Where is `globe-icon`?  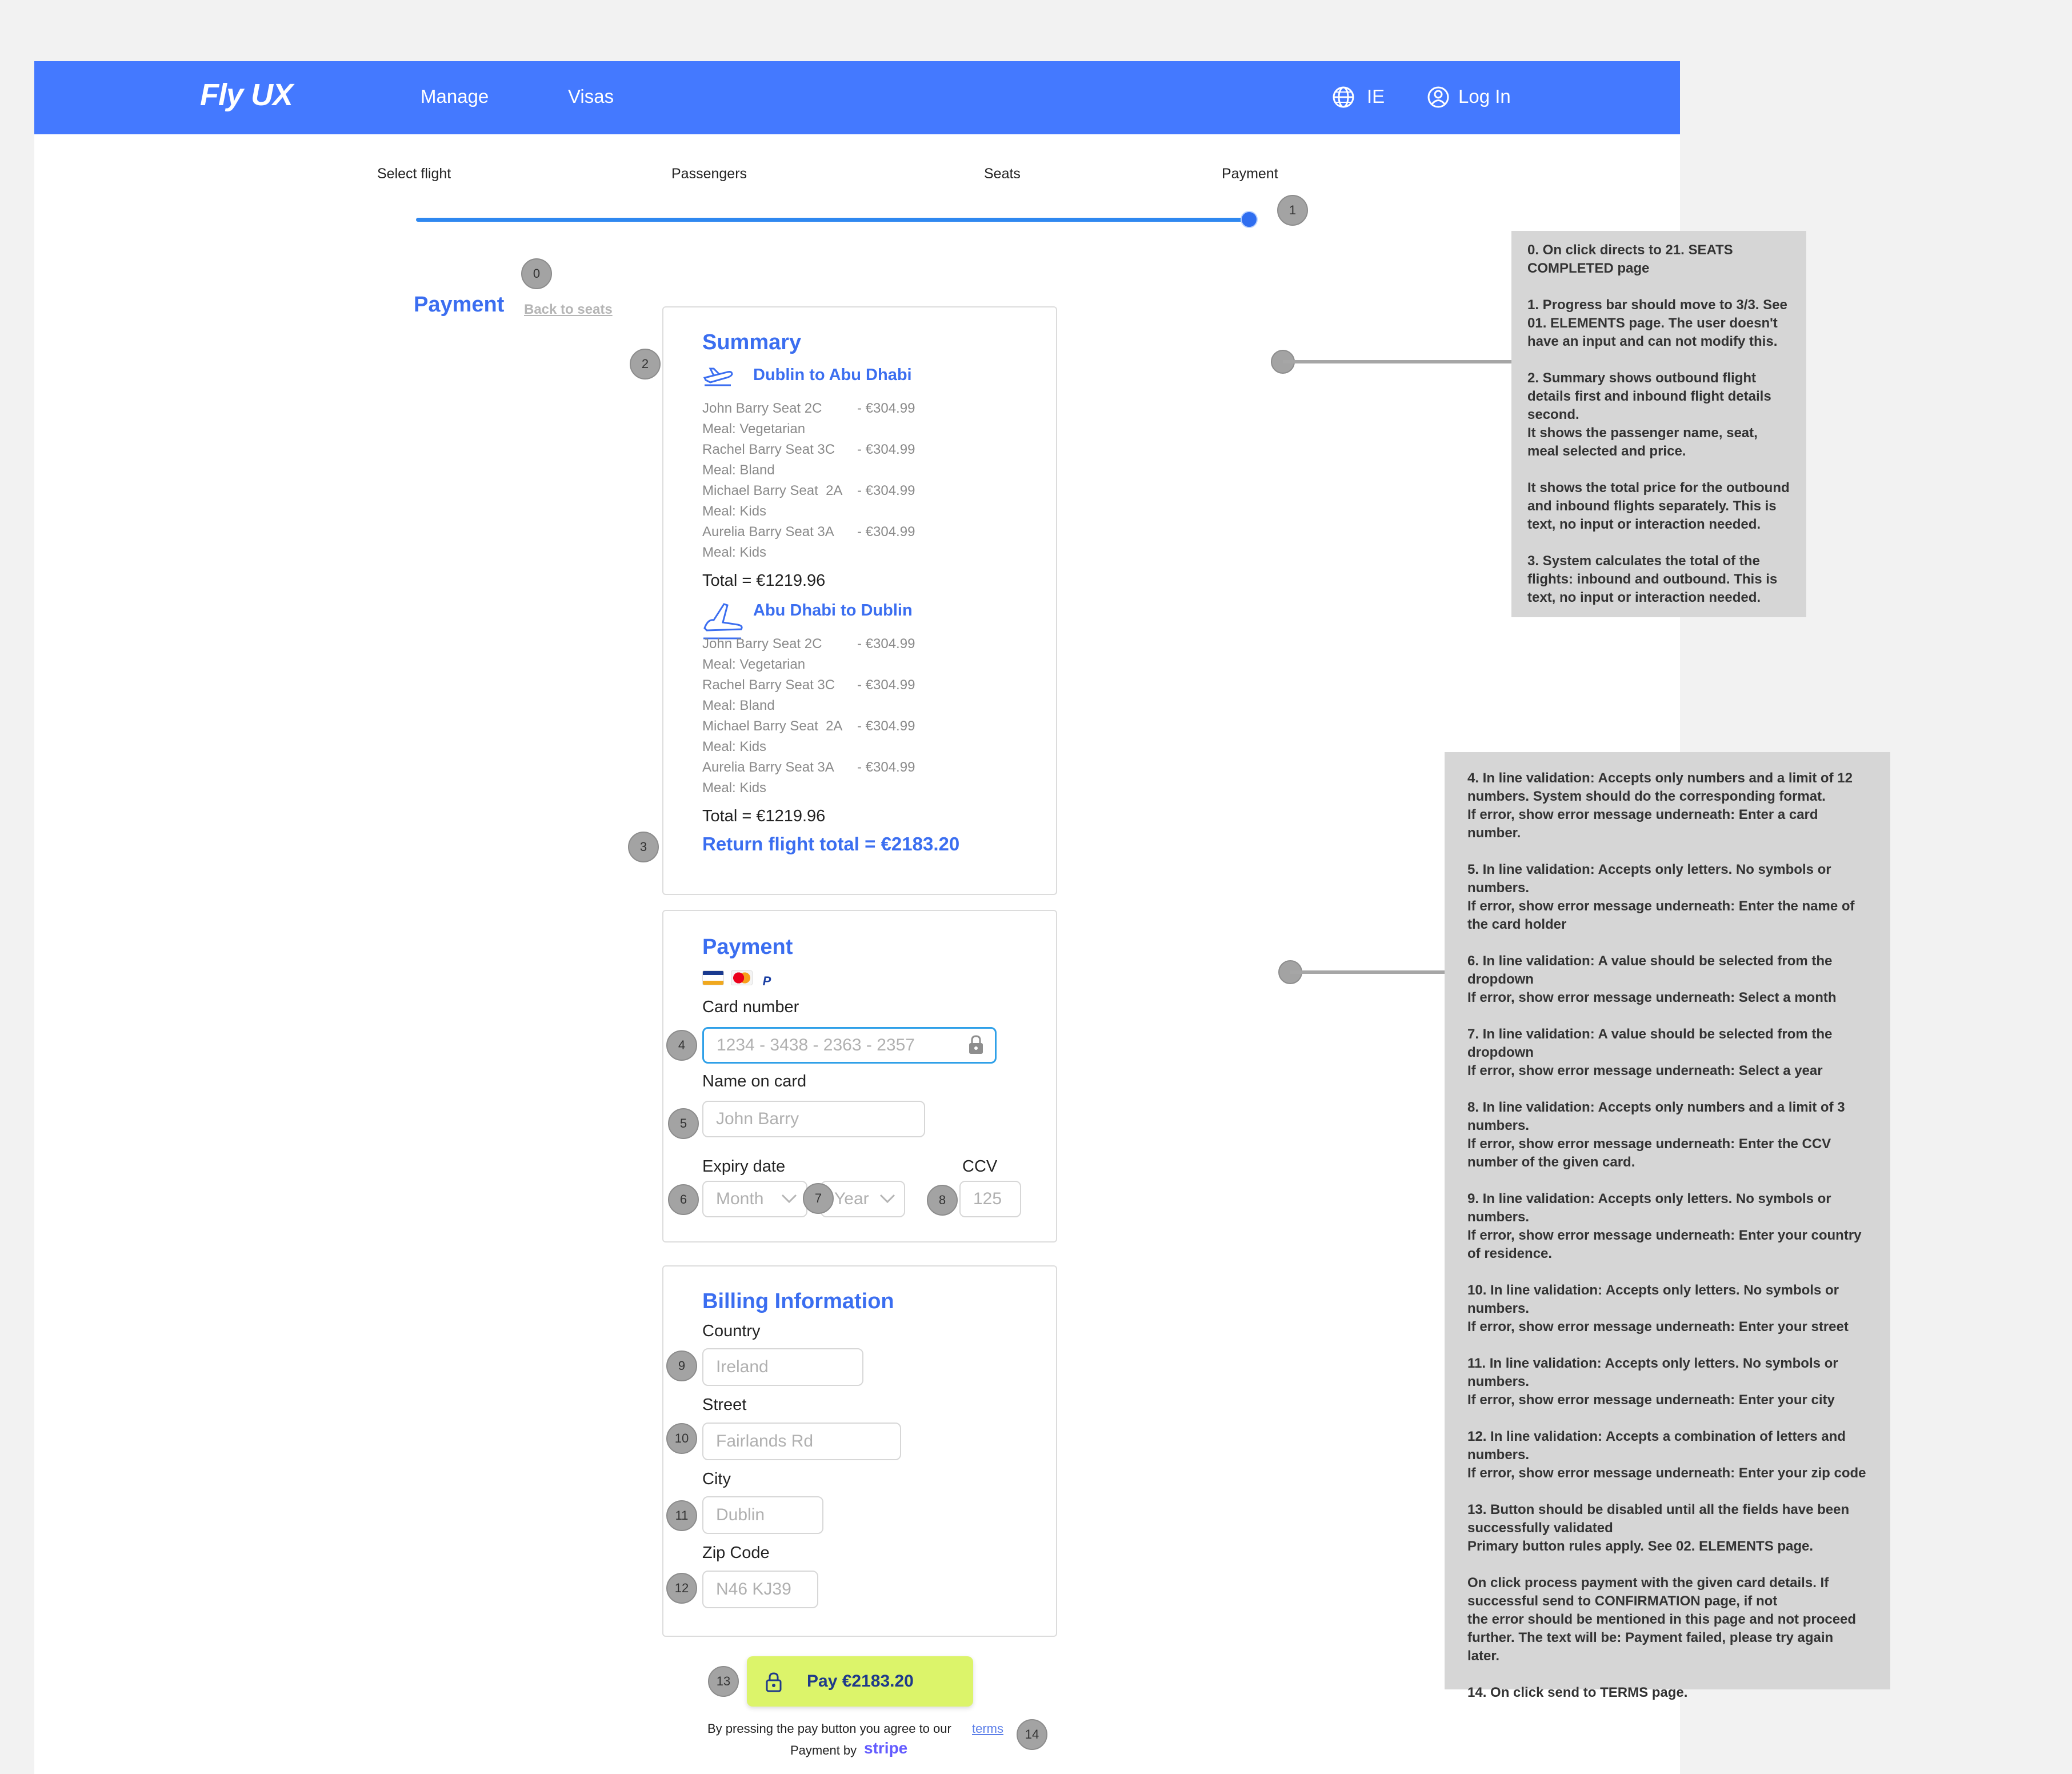
globe-icon is located at coordinates (1343, 97).